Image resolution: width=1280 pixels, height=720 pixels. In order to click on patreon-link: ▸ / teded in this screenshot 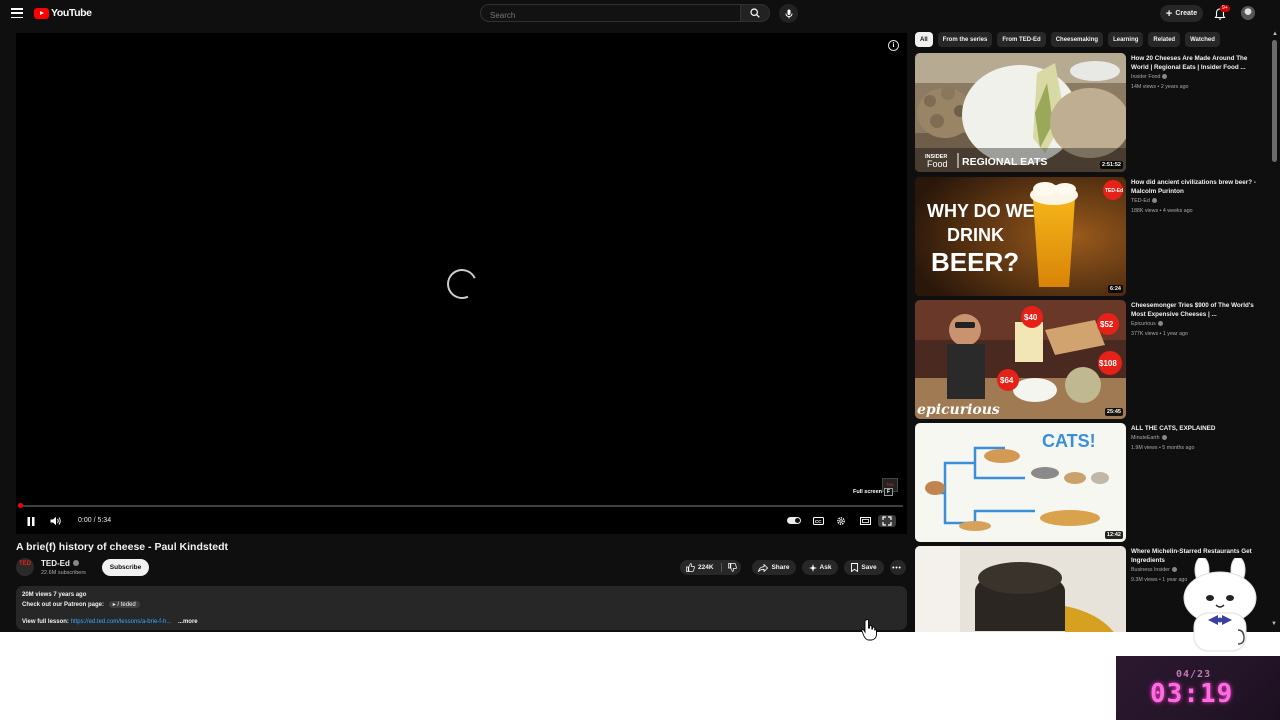, I will do `click(124, 604)`.